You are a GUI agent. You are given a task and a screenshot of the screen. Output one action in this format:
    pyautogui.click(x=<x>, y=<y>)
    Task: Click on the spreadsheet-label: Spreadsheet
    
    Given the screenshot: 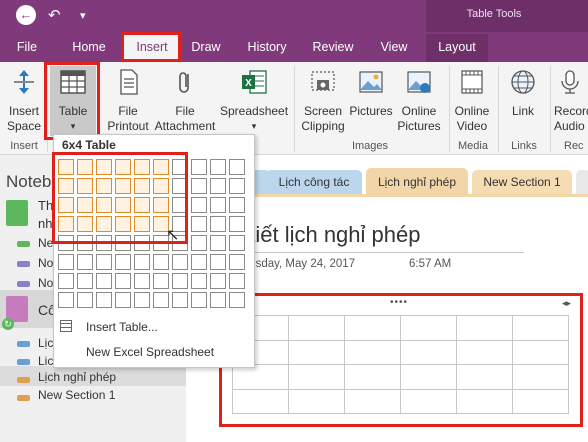 What is the action you would take?
    pyautogui.click(x=254, y=111)
    